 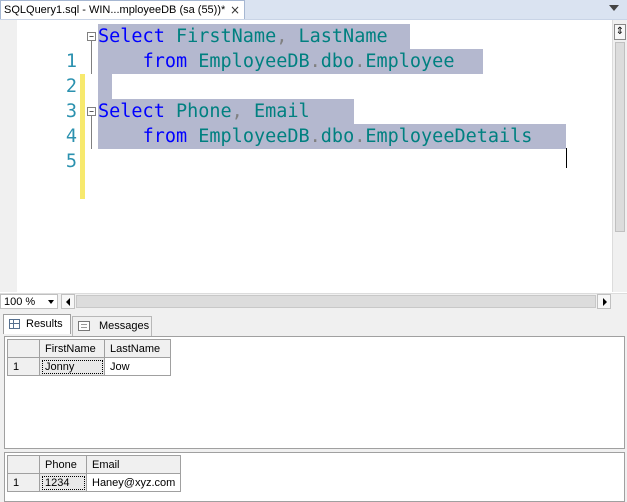 I want to click on code-line: 3, so click(x=306, y=111).